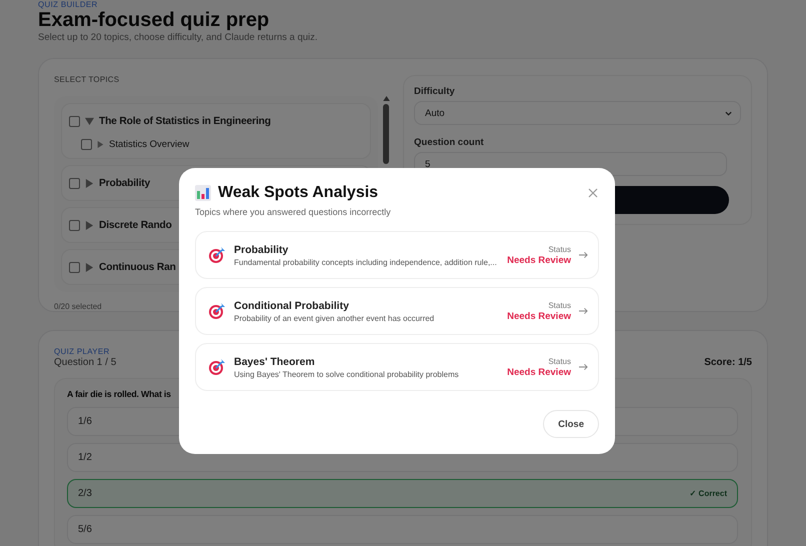 This screenshot has height=546, width=806. What do you see at coordinates (78, 306) in the screenshot?
I see `selected-count: 0/20 selected` at bounding box center [78, 306].